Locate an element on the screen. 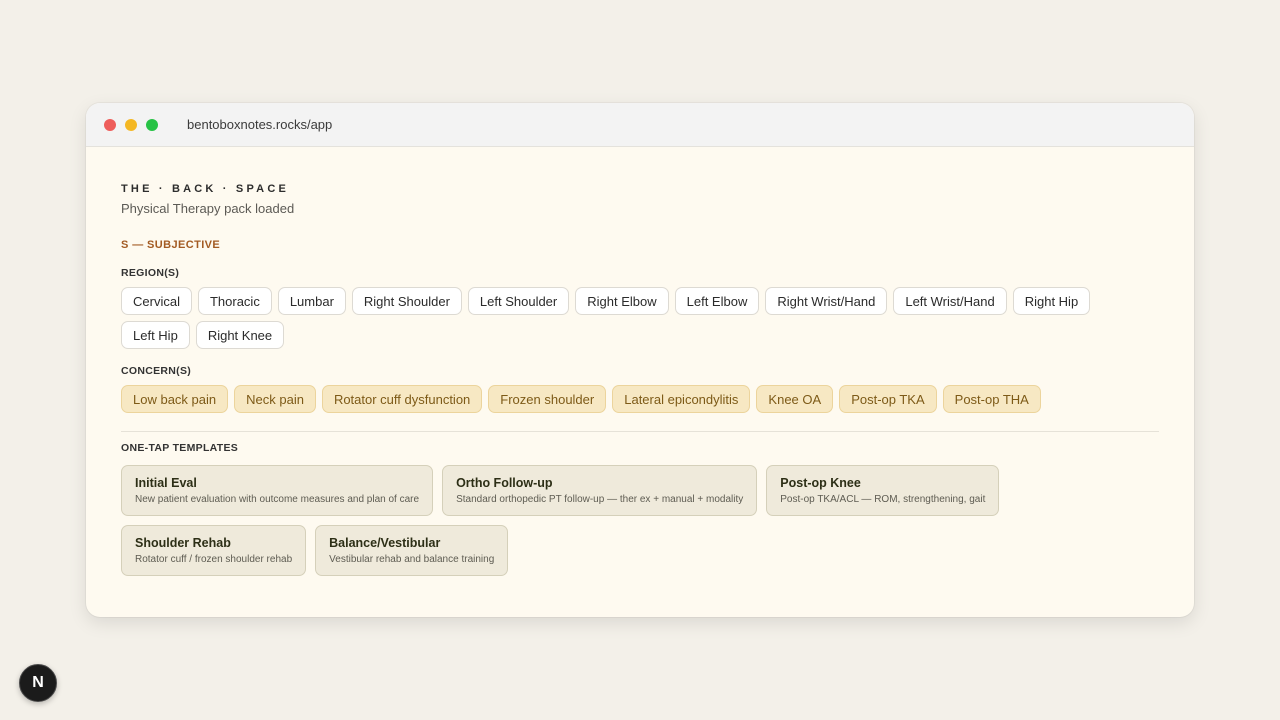 The width and height of the screenshot is (1280, 720). pack-status: Physical Therapy pack loaded is located at coordinates (208, 208).